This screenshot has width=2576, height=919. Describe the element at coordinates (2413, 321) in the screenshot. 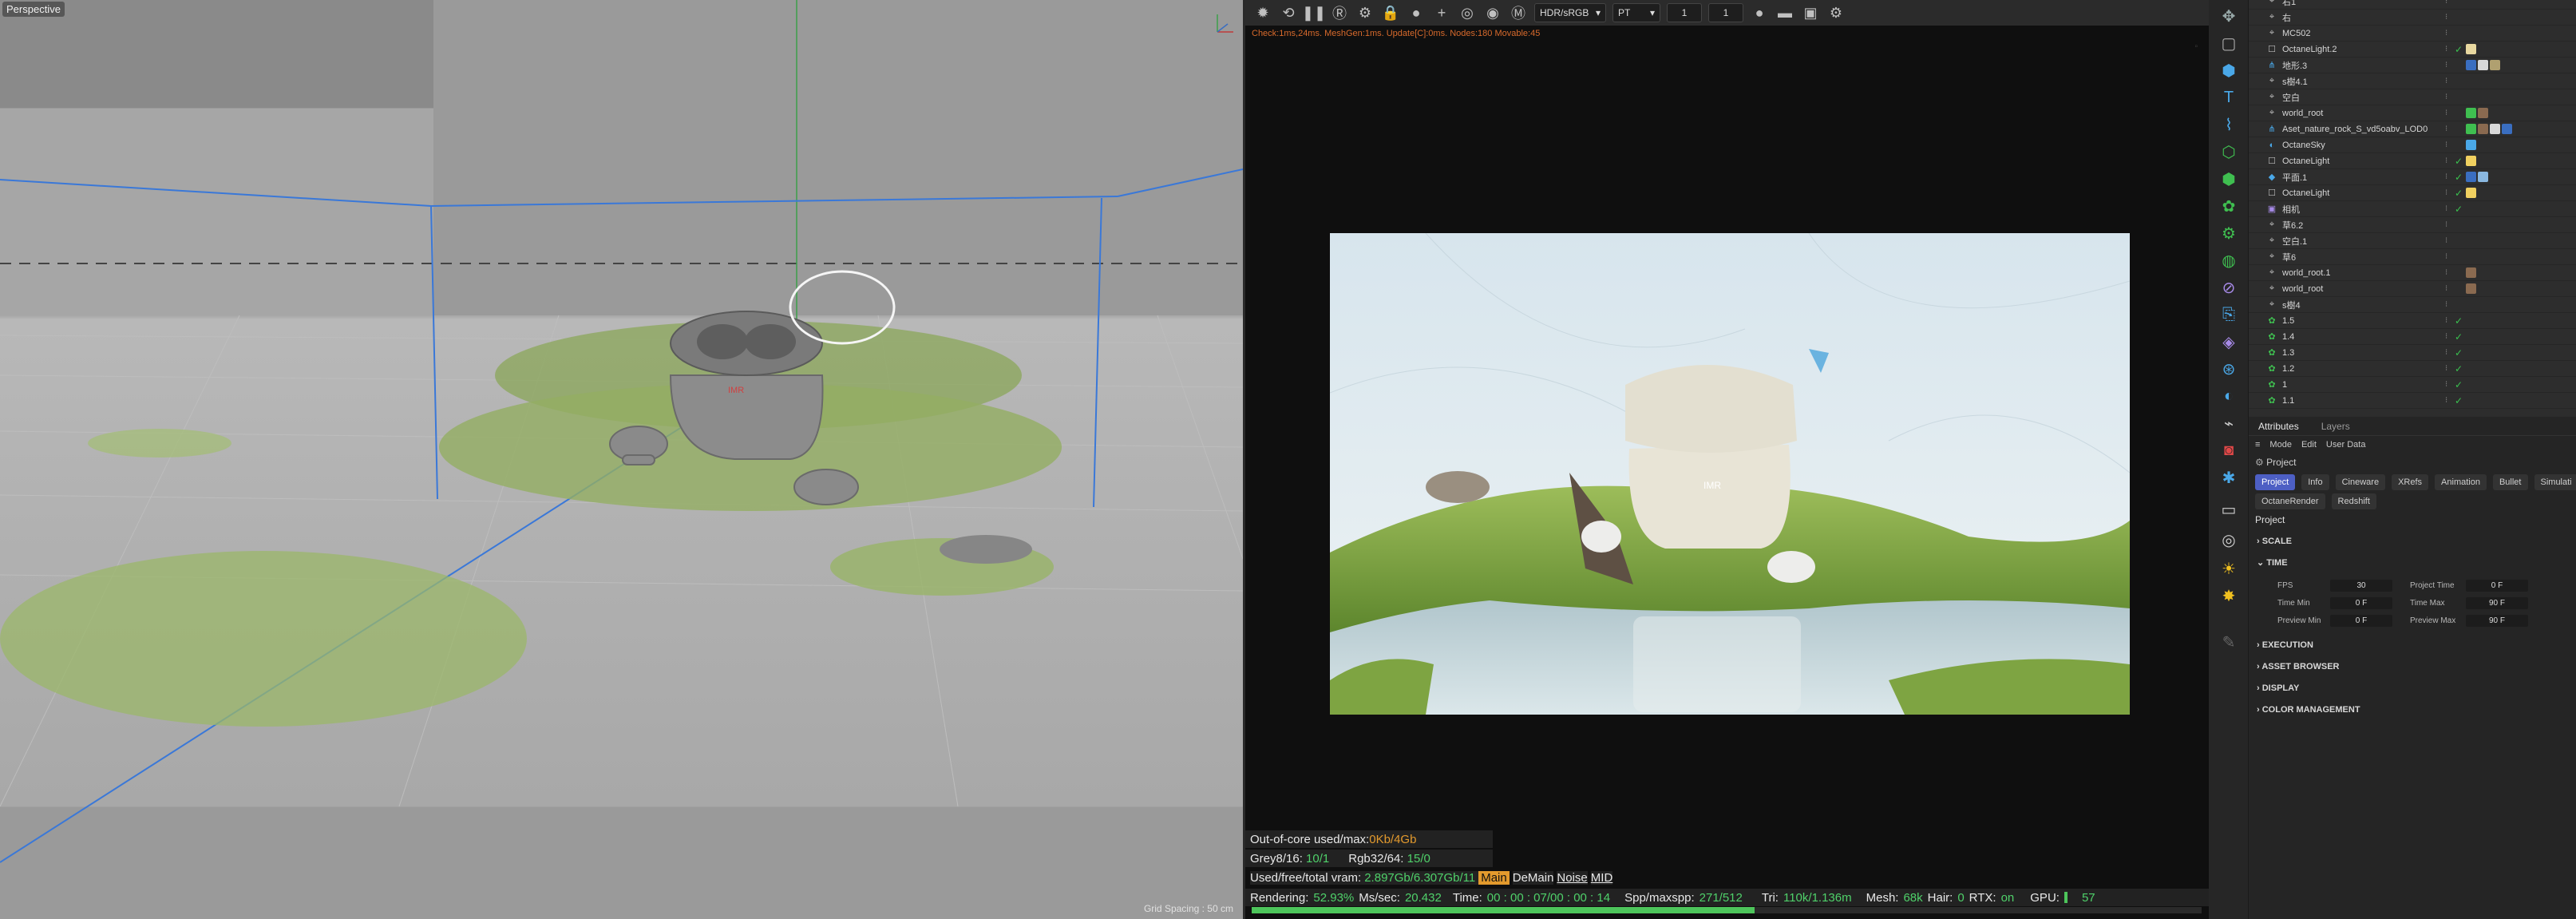

I see `object-row: ✿ 1.5 ⁝ ✓` at that location.